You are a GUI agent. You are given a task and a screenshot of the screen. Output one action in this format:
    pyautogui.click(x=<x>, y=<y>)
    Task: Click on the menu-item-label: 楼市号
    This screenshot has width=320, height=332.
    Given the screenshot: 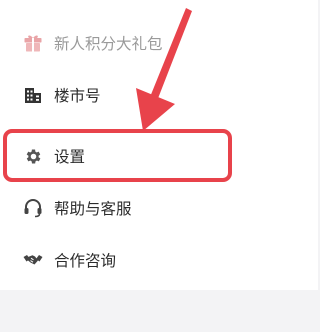 What is the action you would take?
    pyautogui.click(x=77, y=96)
    